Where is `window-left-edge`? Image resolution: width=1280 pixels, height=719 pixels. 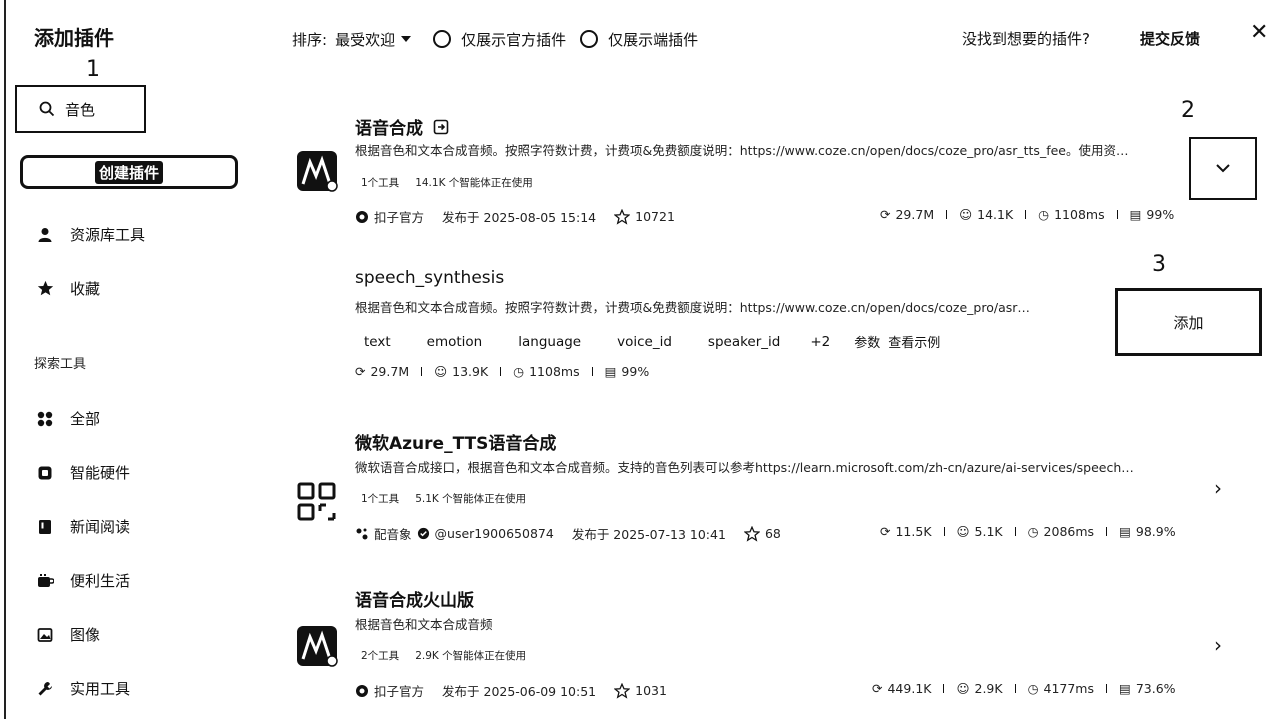 window-left-edge is located at coordinates (5, 359).